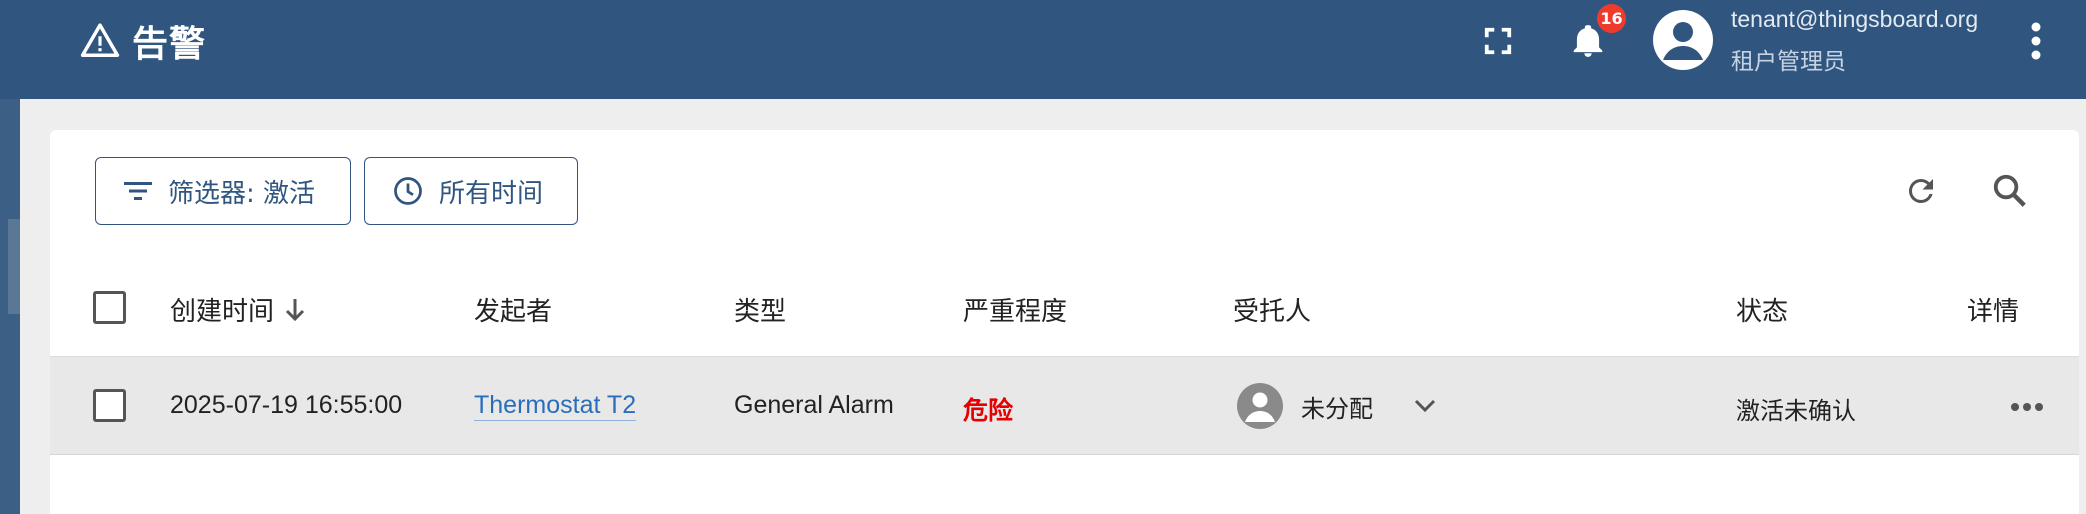 Image resolution: width=2086 pixels, height=514 pixels. Describe the element at coordinates (988, 410) in the screenshot. I see `row-severity: 危险` at that location.